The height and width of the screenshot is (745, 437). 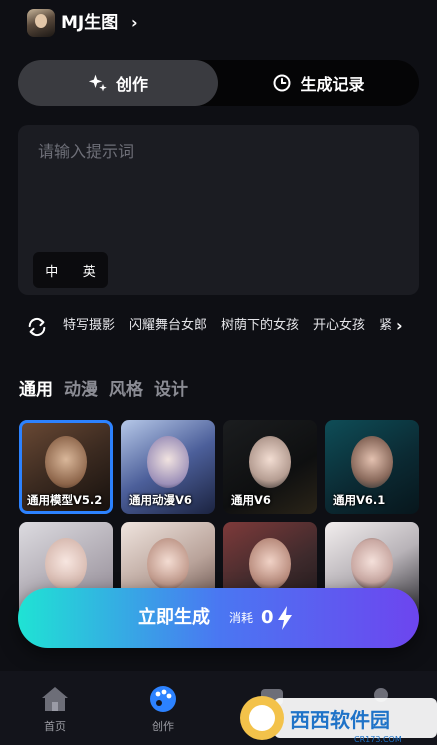 I want to click on suggestion-chip: 特写摄影, so click(x=89, y=326).